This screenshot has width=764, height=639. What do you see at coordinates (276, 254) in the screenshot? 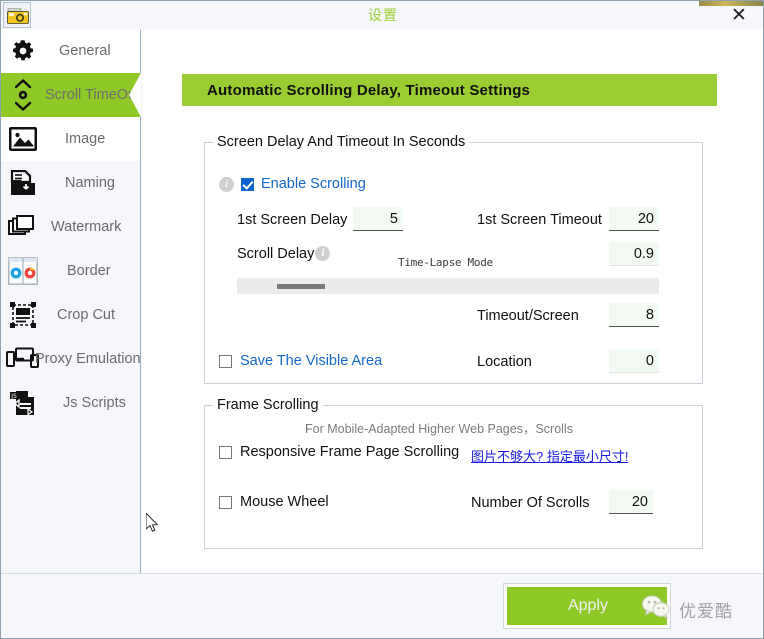
I see `scroll-delay-label: Scroll Delay` at bounding box center [276, 254].